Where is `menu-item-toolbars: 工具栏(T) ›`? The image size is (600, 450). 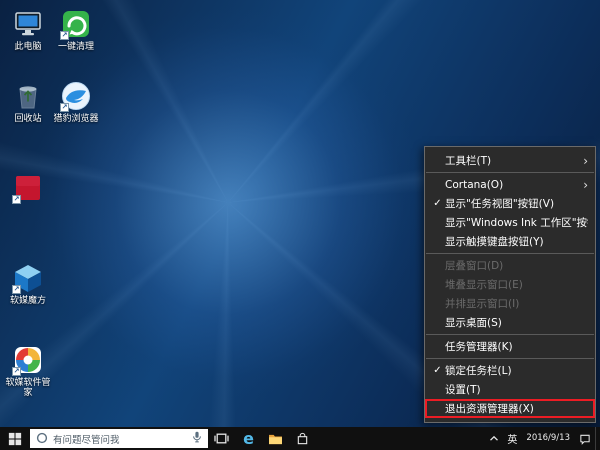 menu-item-toolbars: 工具栏(T) › is located at coordinates (510, 160).